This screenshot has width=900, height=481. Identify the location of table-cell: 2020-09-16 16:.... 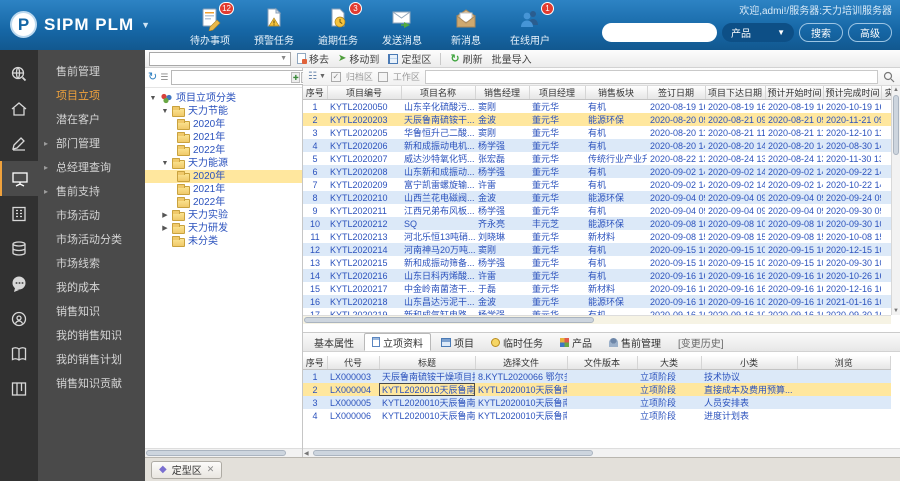
(735, 275).